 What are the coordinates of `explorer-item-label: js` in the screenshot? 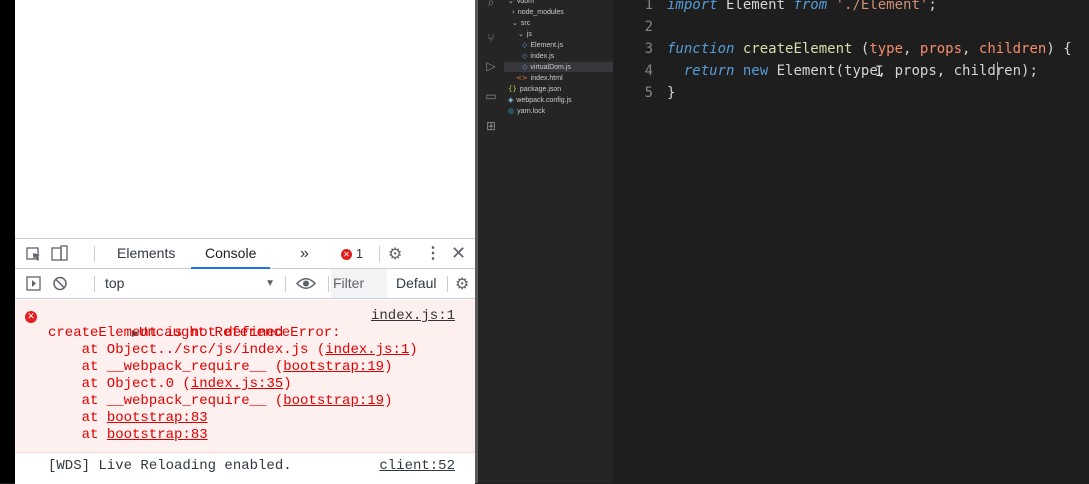 It's located at (529, 34).